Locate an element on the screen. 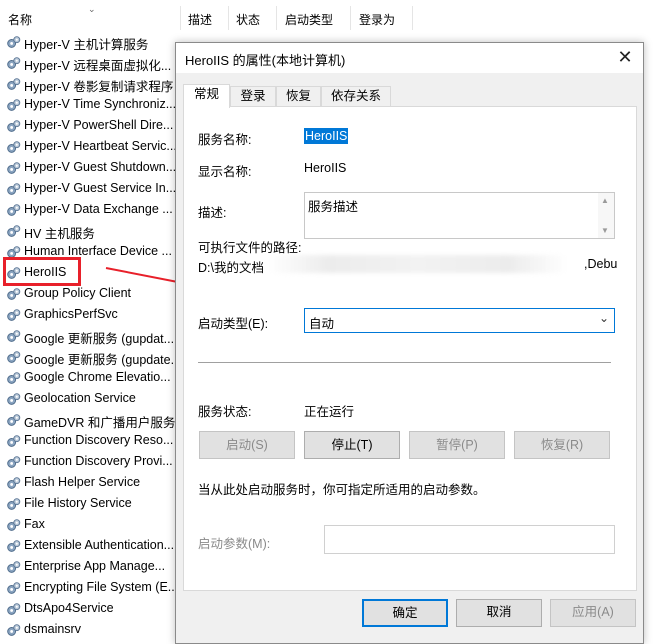  sort-chevron-down-icon: ⌄ is located at coordinates (92, 9).